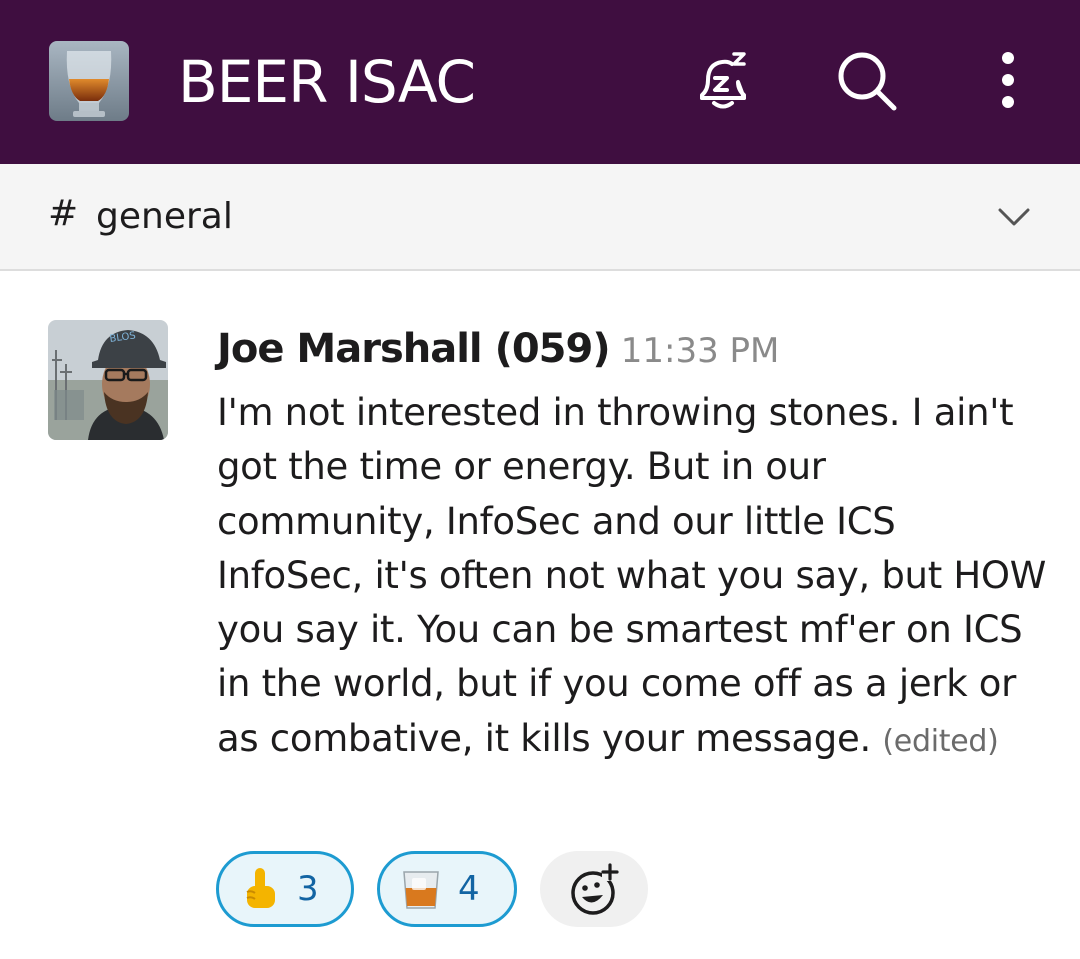 This screenshot has height=959, width=1080. I want to click on message-timestamp: 11:33 PM, so click(700, 351).